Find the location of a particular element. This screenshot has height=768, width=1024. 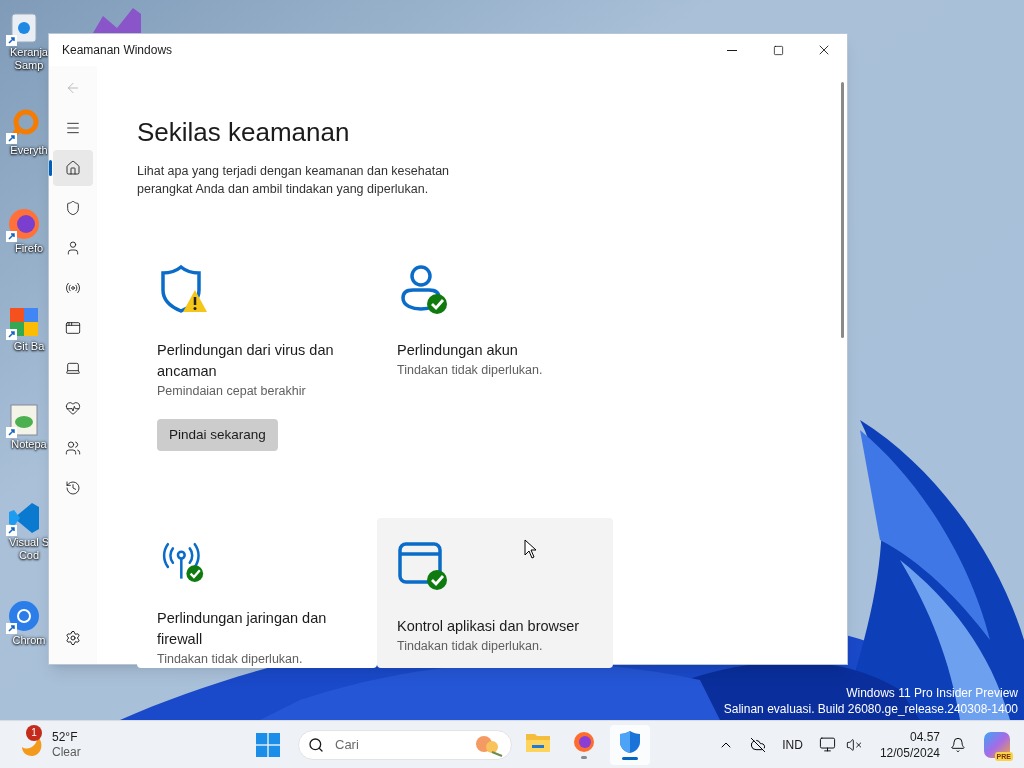

scrollbar-thumb is located at coordinates (842, 210).